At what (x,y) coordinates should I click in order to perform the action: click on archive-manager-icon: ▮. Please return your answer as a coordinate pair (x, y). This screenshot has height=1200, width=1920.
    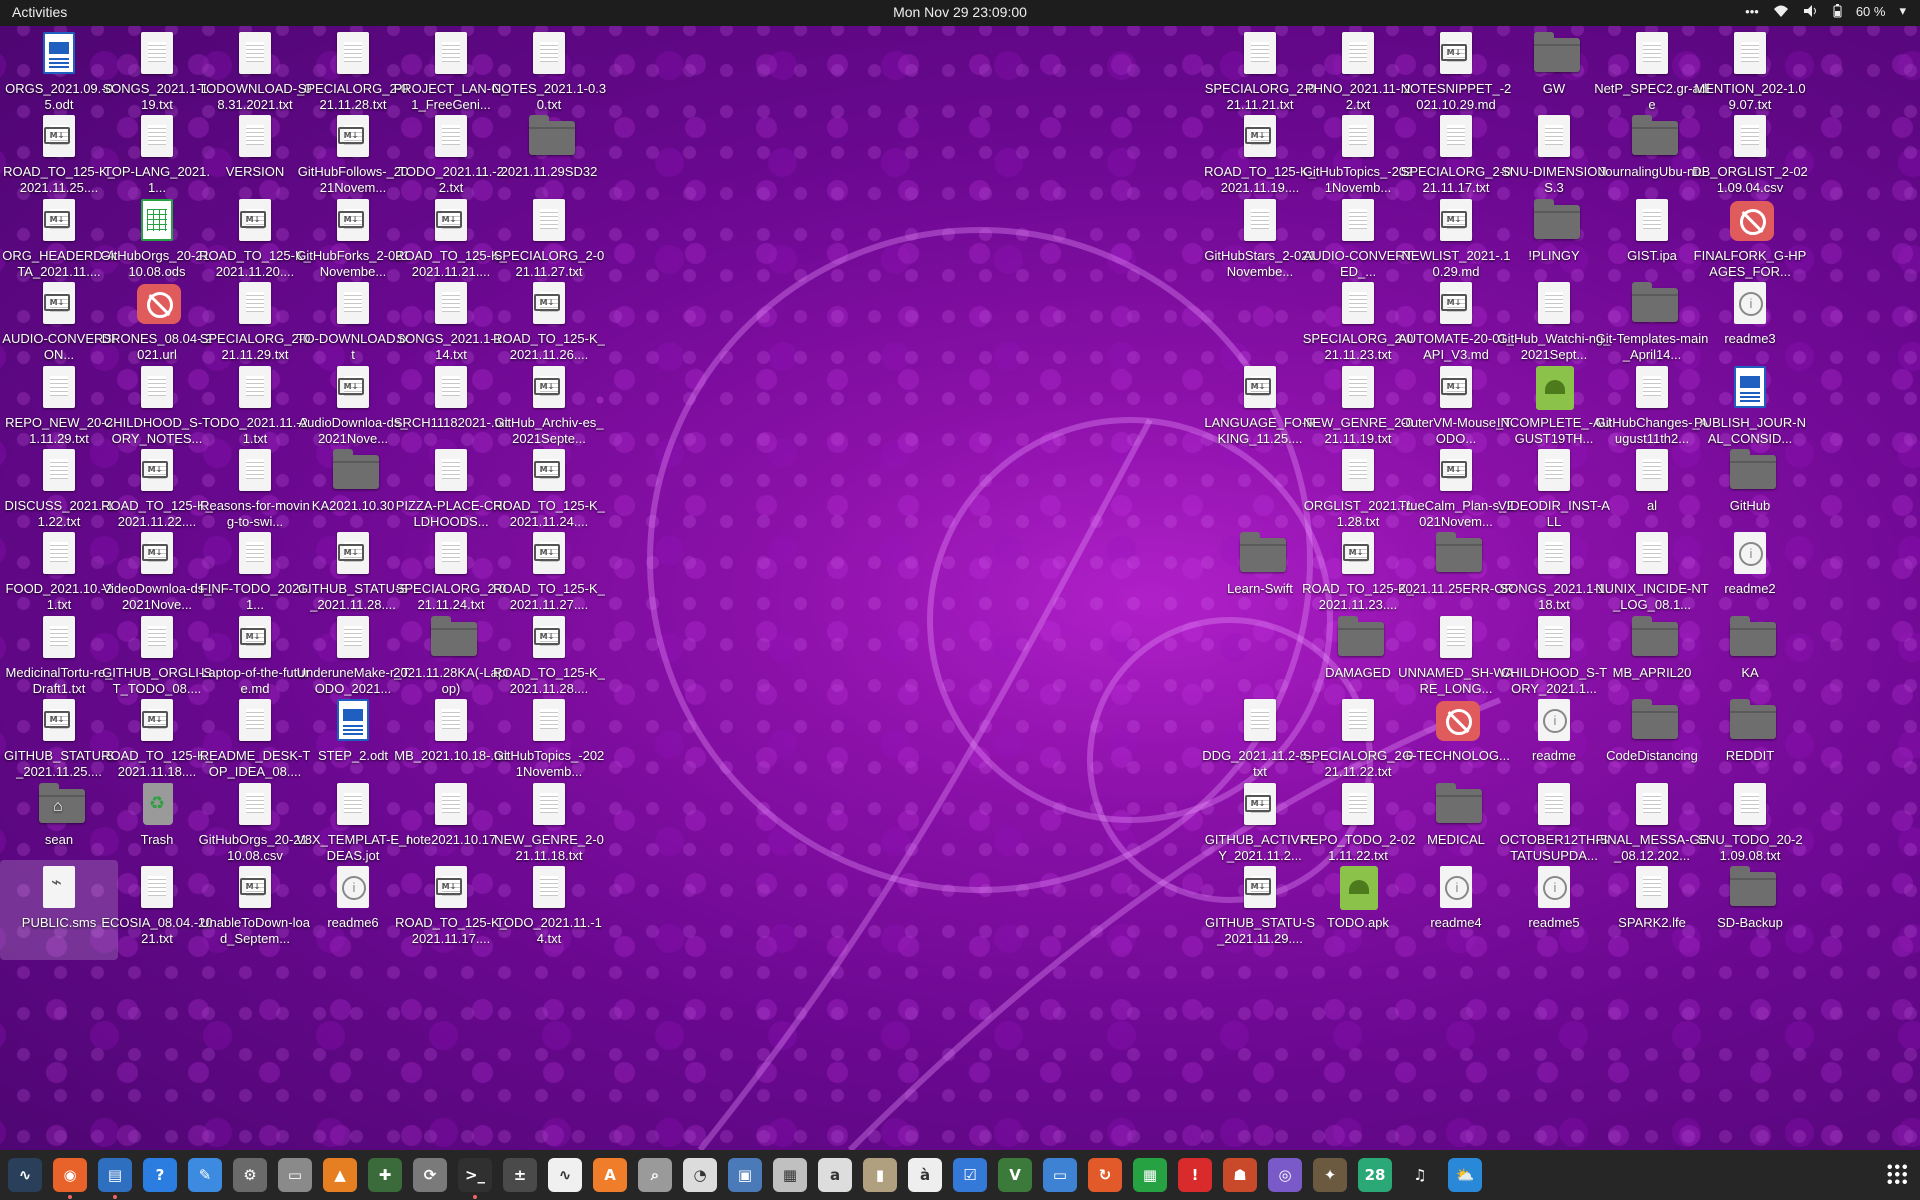
    Looking at the image, I should click on (880, 1175).